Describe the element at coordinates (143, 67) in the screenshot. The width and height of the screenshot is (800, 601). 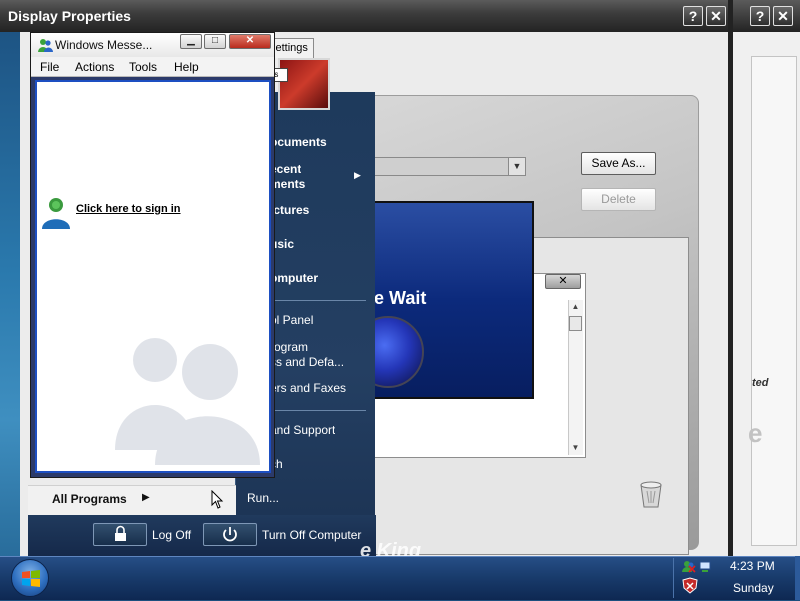
I see `menu-tools: Tools` at that location.